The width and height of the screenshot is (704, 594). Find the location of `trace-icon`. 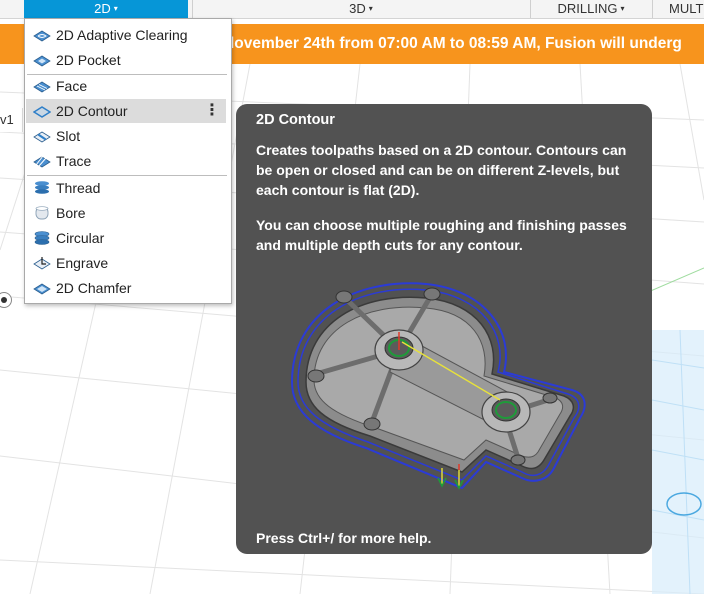

trace-icon is located at coordinates (42, 161).